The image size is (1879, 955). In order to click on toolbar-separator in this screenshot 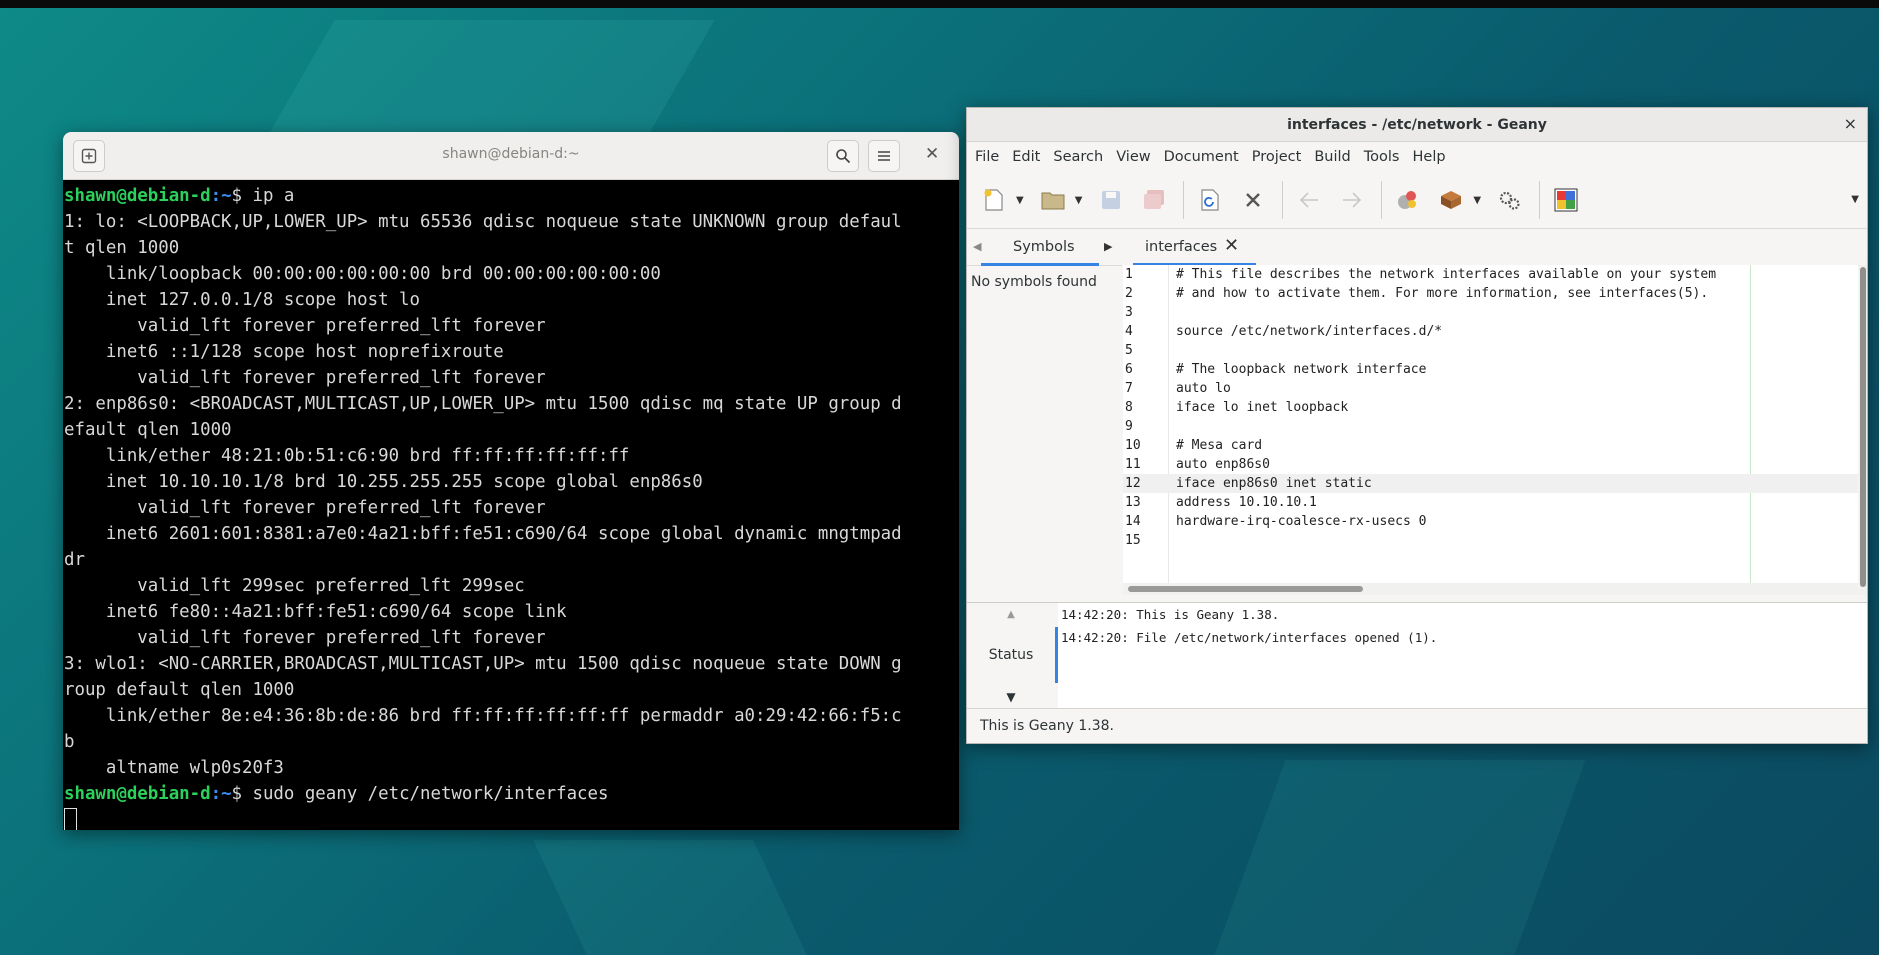, I will do `click(1283, 200)`.